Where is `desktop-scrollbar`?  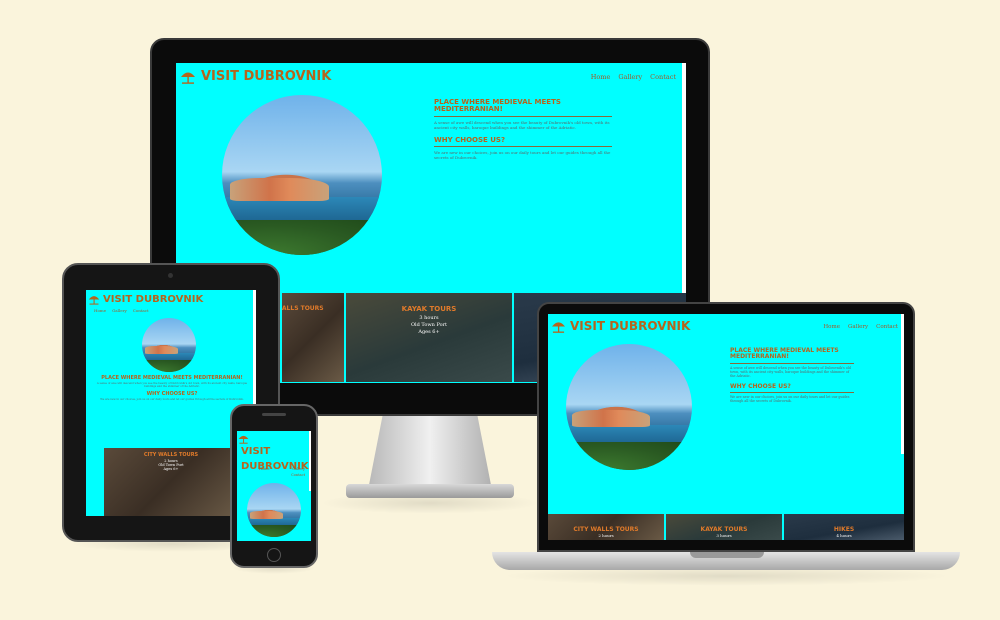 desktop-scrollbar is located at coordinates (684, 183).